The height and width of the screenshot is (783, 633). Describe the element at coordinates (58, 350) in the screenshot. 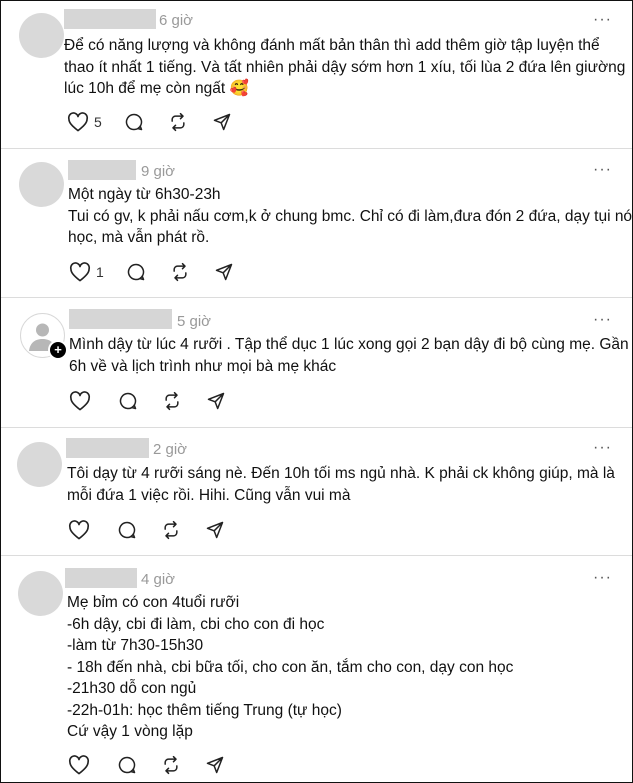

I see `add-follow-icon: +` at that location.